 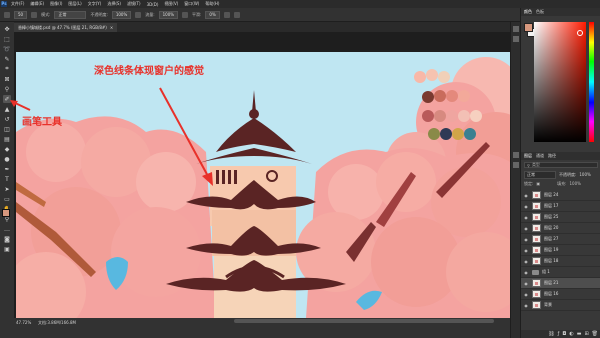 I want to click on blend-mode-select: 正常, so click(x=540, y=174).